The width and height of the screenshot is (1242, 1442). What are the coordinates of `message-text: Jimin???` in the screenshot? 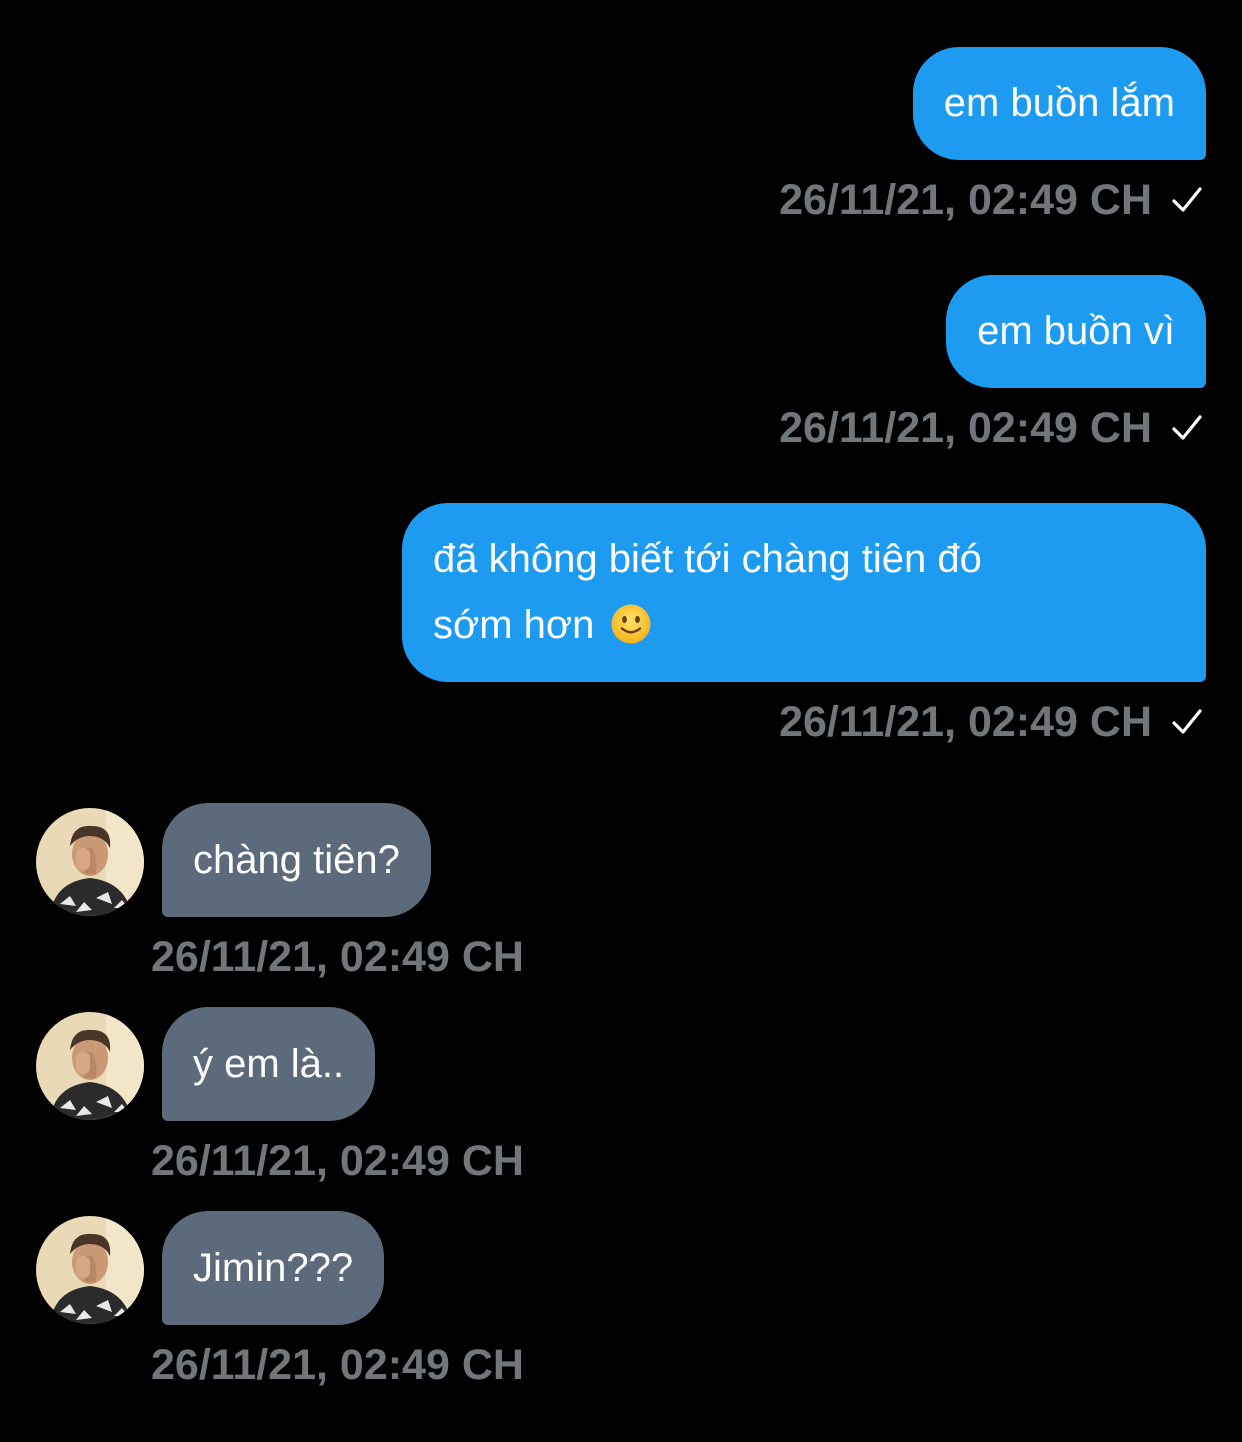 It's located at (273, 1268).